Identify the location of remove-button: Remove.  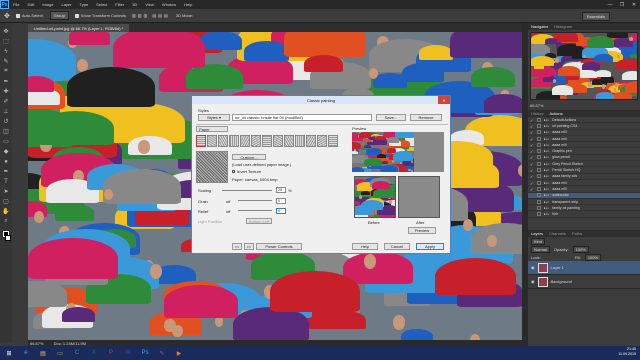
(426, 117).